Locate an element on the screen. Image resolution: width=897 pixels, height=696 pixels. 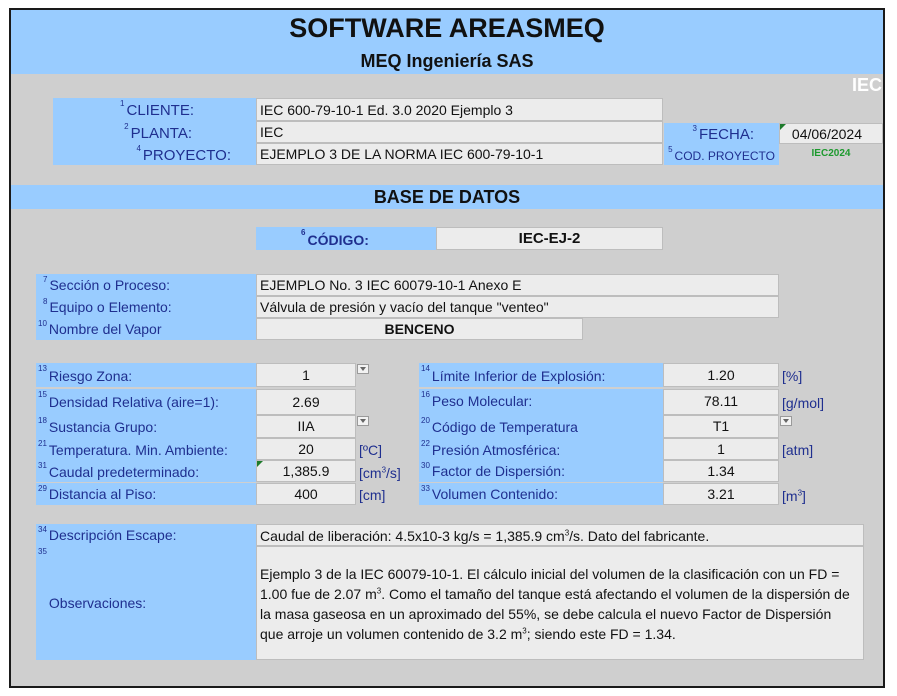
cliente-label: 1 CLIENTE: is located at coordinates (154, 109).